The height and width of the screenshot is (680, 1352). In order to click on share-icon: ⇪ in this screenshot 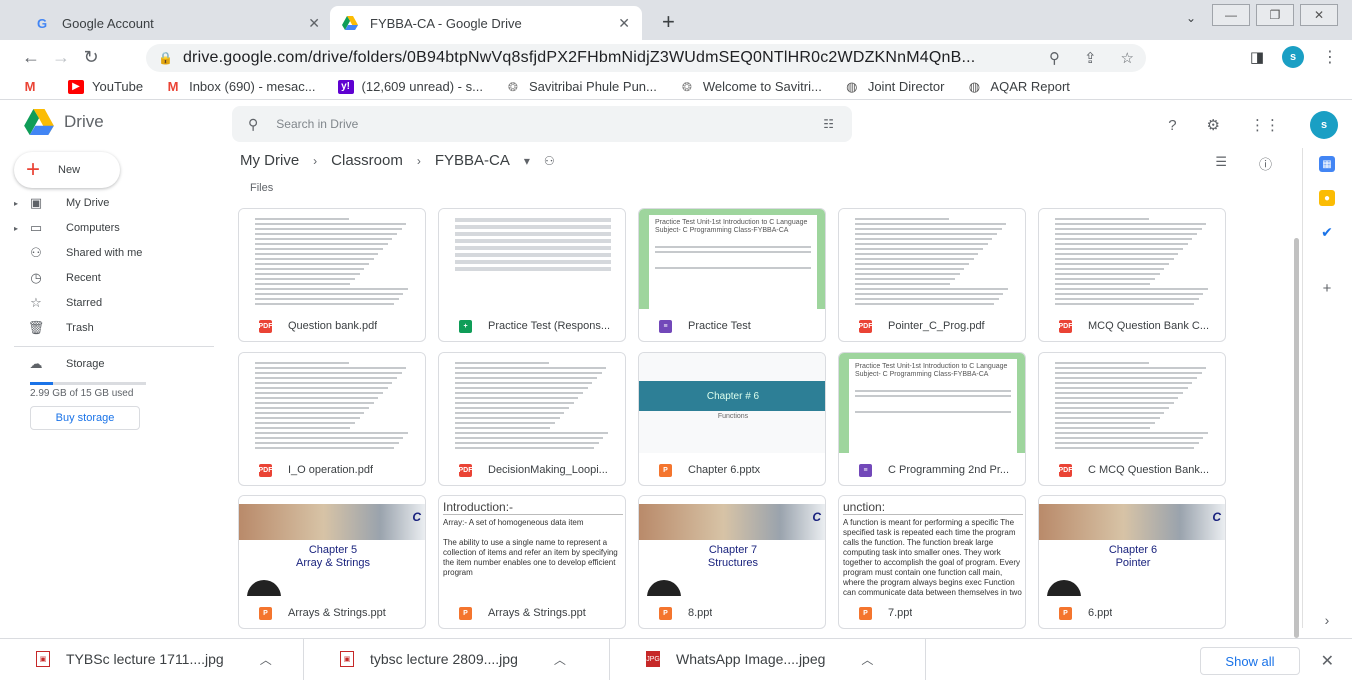, I will do `click(1090, 58)`.